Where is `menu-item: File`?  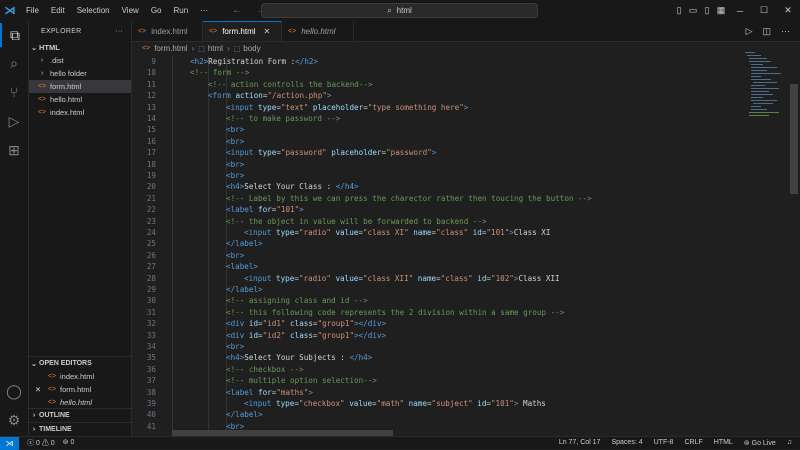
menu-item: File is located at coordinates (32, 10).